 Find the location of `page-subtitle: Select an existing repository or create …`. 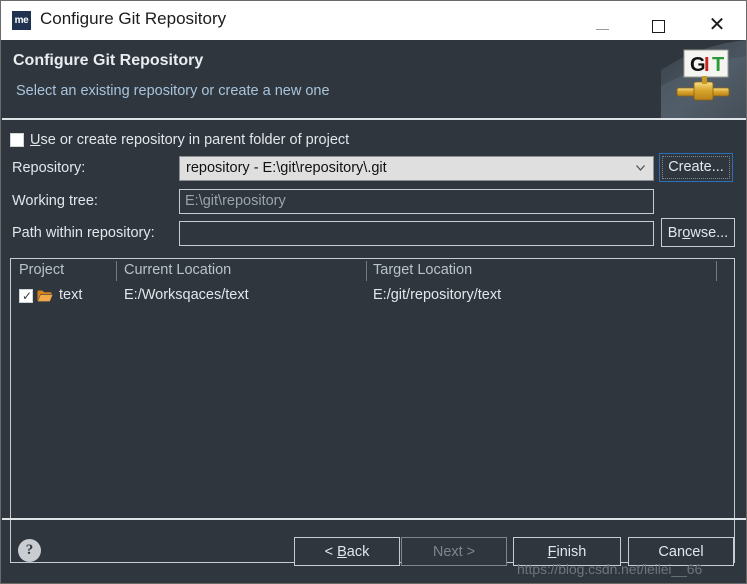

page-subtitle: Select an existing repository or create … is located at coordinates (173, 91).